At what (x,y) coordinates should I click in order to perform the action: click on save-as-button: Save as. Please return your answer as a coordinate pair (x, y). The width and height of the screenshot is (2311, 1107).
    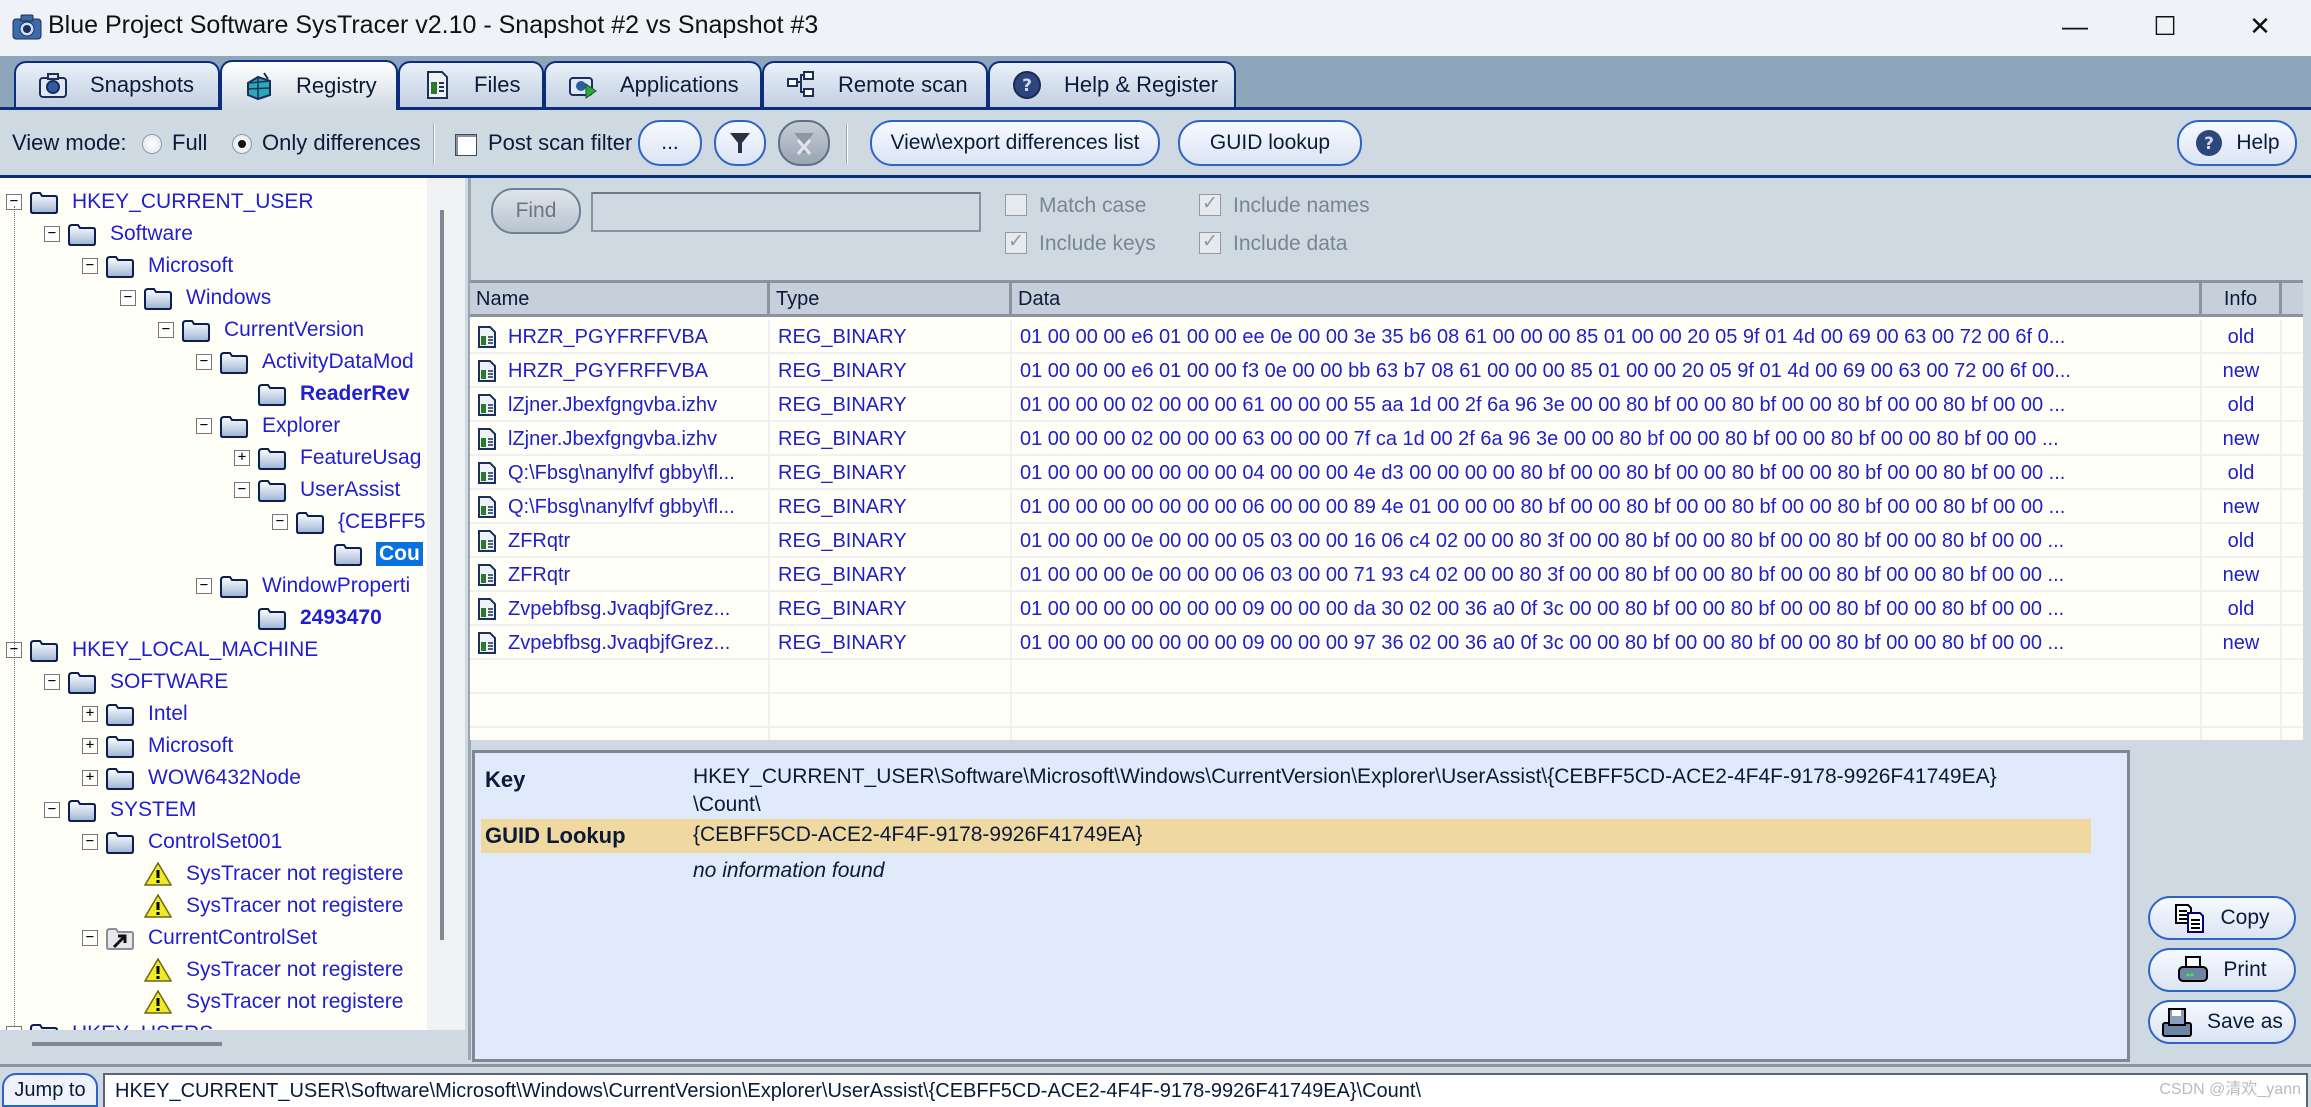
    Looking at the image, I should click on (2222, 1022).